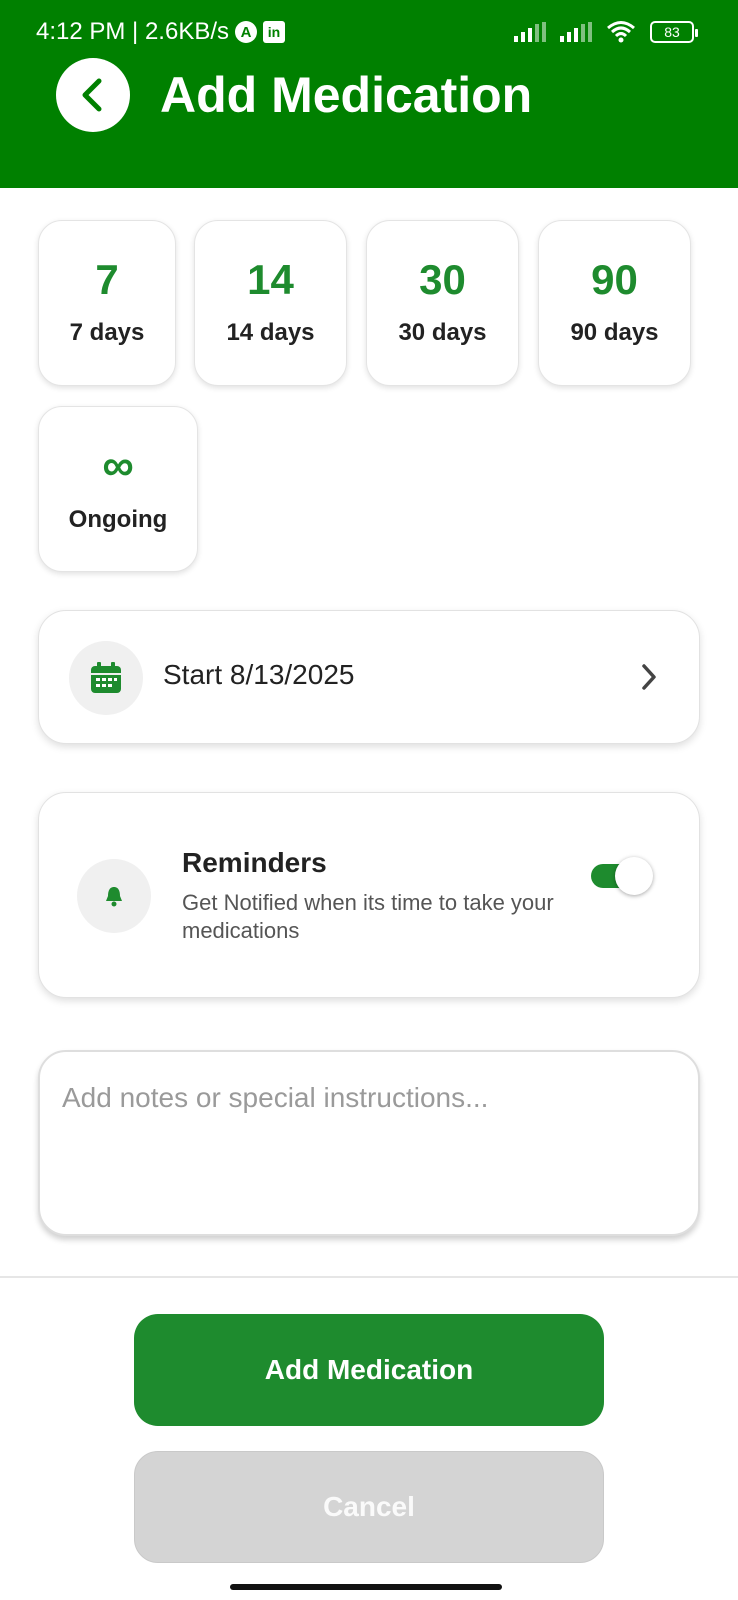 This screenshot has width=738, height=1600. Describe the element at coordinates (369, 1370) in the screenshot. I see `add-medication-button: Add Medication` at that location.